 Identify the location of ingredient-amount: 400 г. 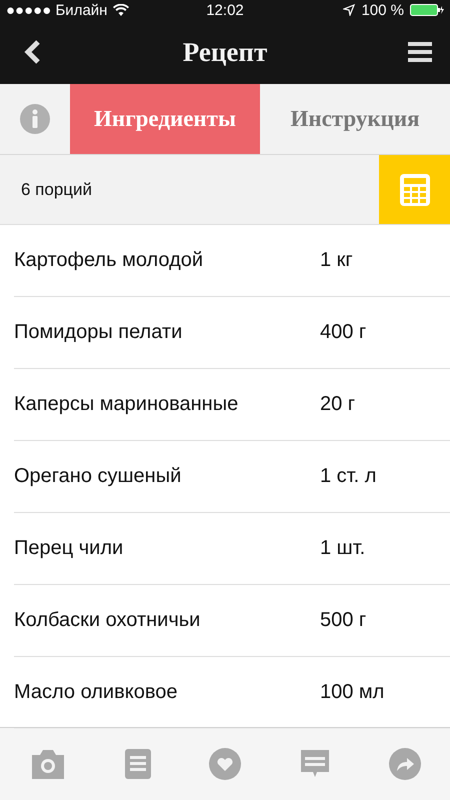
(344, 332).